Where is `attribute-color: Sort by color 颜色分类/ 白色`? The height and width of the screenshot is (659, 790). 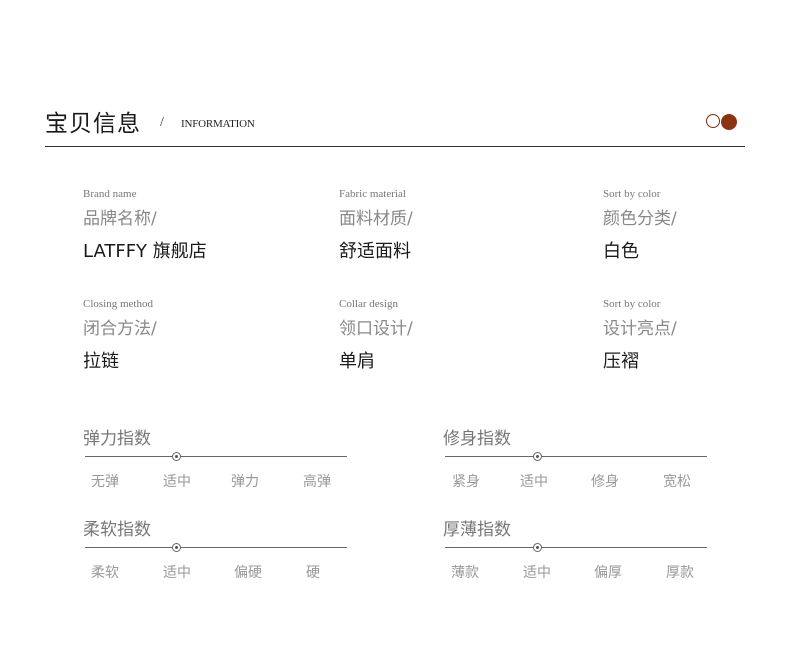
attribute-color: Sort by color 颜色分类/ 白色 is located at coordinates (640, 225).